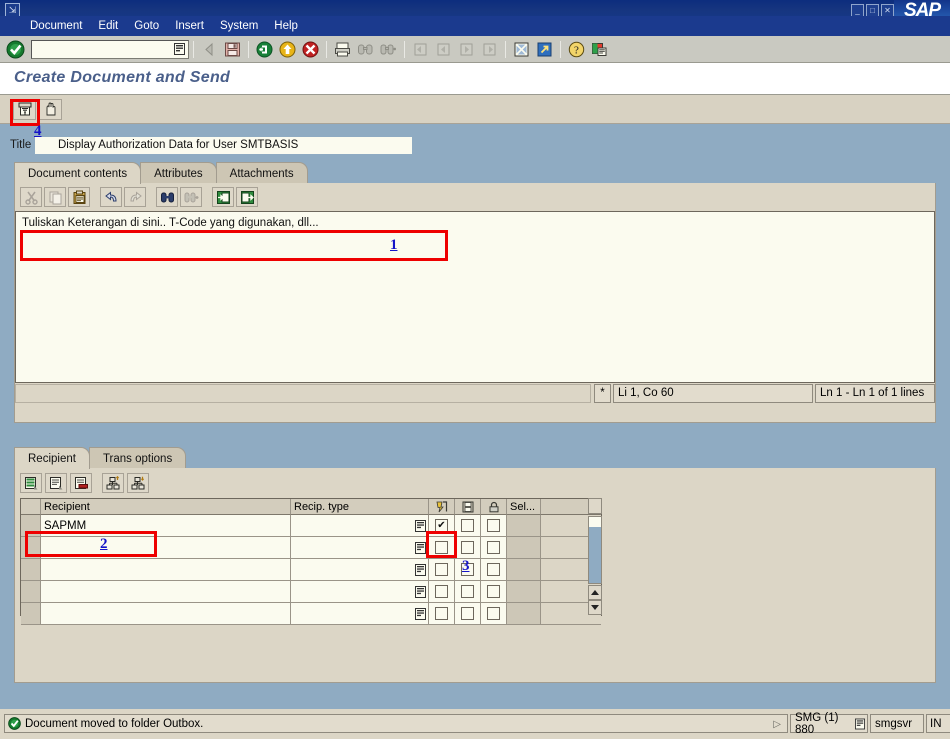 The height and width of the screenshot is (739, 950). Describe the element at coordinates (544, 49) in the screenshot. I see `create-shortcut-icon` at that location.